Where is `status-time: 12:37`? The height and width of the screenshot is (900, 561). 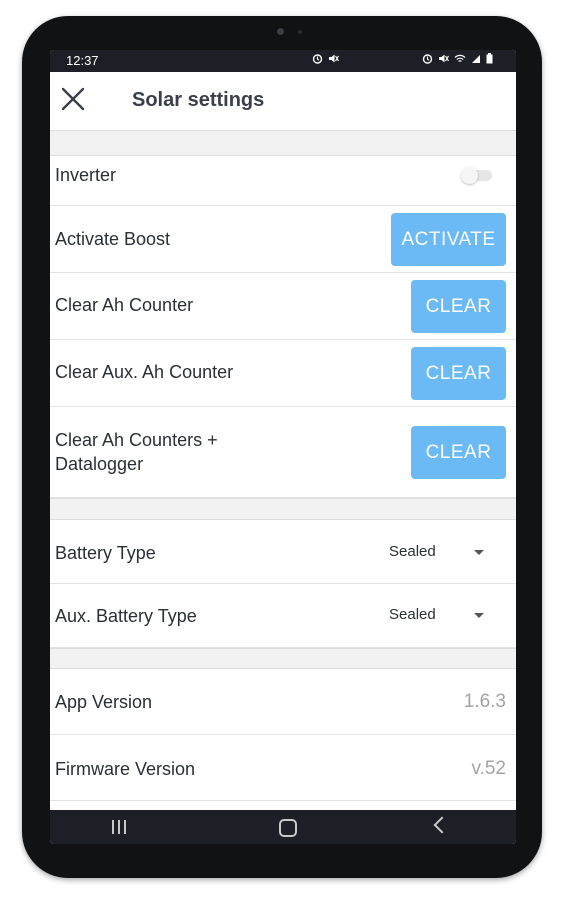 status-time: 12:37 is located at coordinates (82, 60).